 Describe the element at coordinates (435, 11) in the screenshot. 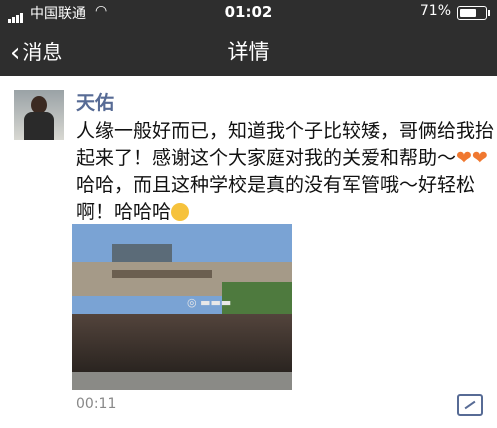

I see `battery-percent: 71%` at that location.